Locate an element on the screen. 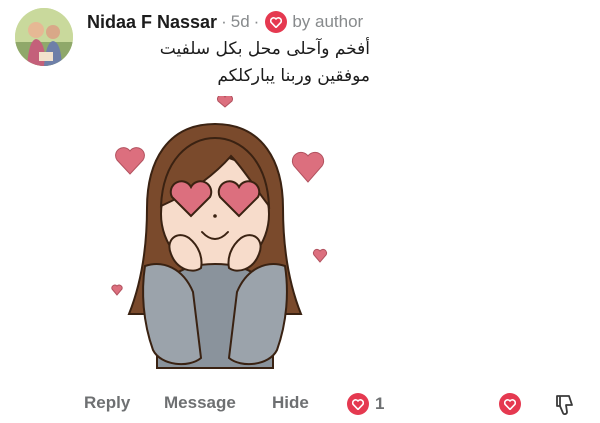 This screenshot has height=423, width=600. message-button: Message is located at coordinates (200, 403).